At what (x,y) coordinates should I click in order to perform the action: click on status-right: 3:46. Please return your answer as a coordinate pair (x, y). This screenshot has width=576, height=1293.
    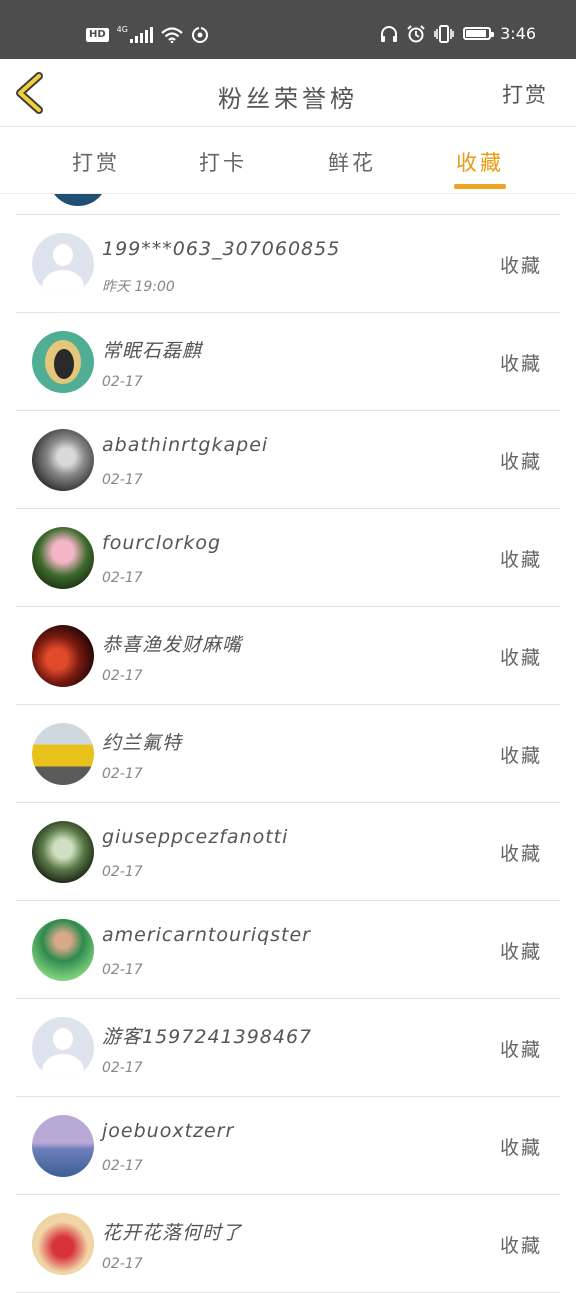
    Looking at the image, I should click on (458, 33).